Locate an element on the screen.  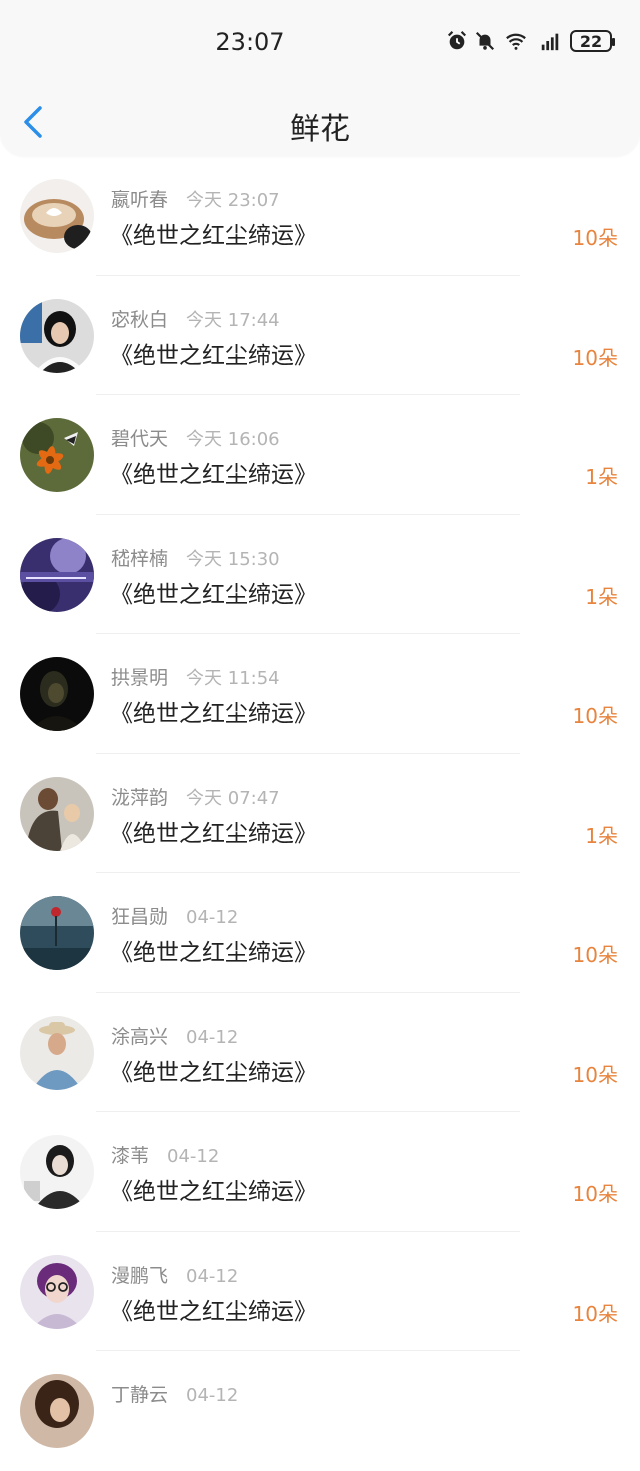
list-item: 漆苇 04-12 《绝世之红尘缔运》 10朵 is located at coordinates (320, 1172).